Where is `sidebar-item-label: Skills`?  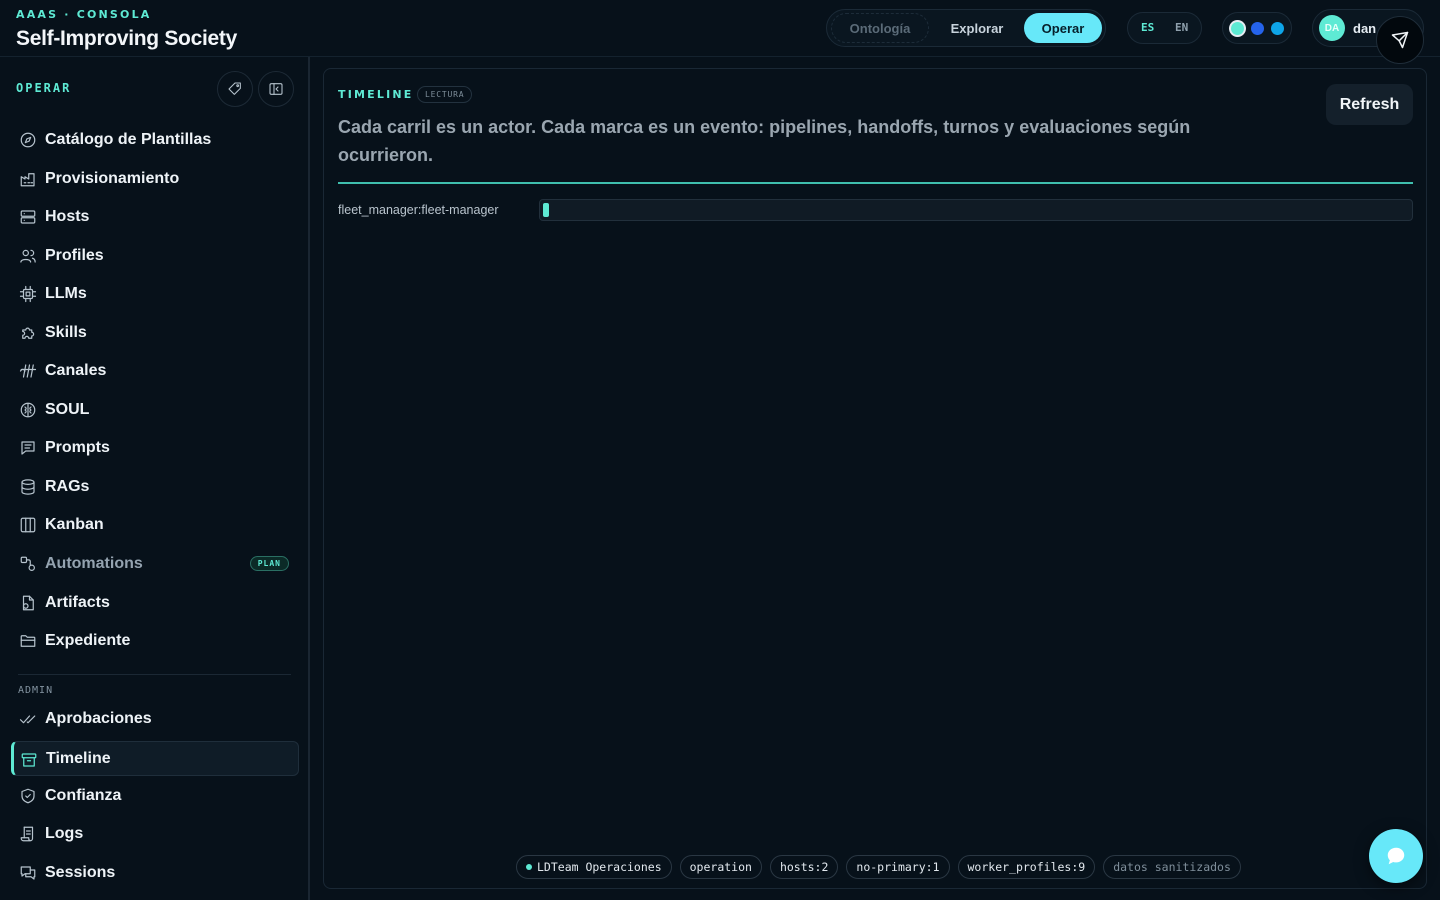
sidebar-item-label: Skills is located at coordinates (66, 332).